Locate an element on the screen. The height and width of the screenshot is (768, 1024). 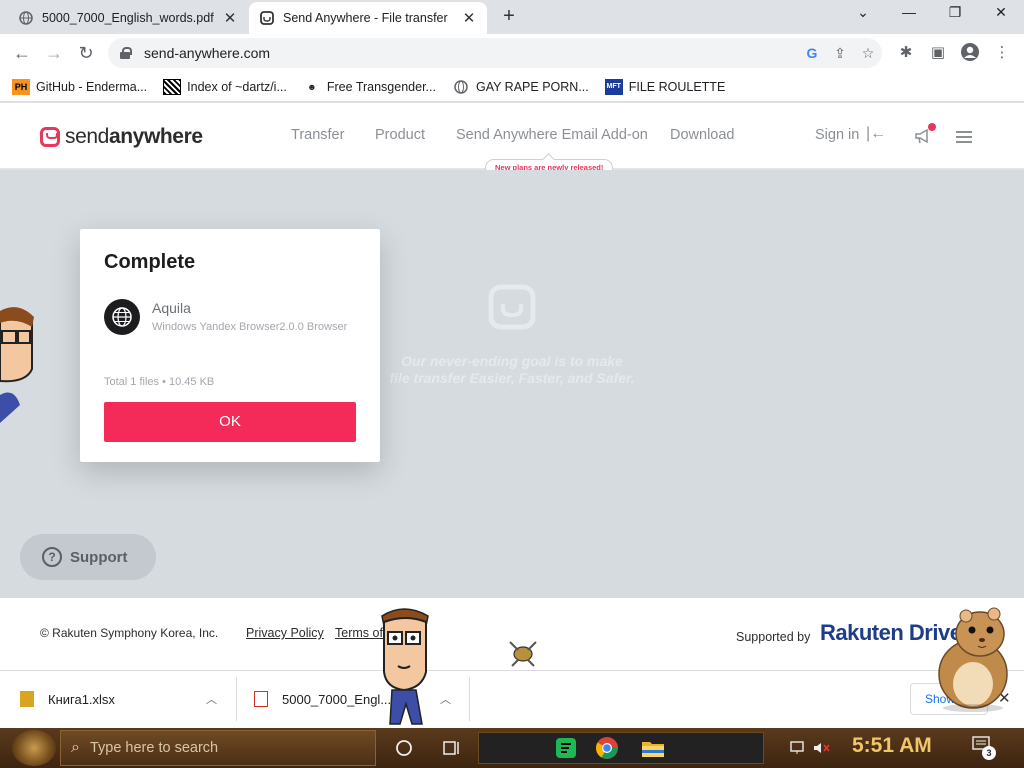
question-icon: ? is located at coordinates (52, 557).